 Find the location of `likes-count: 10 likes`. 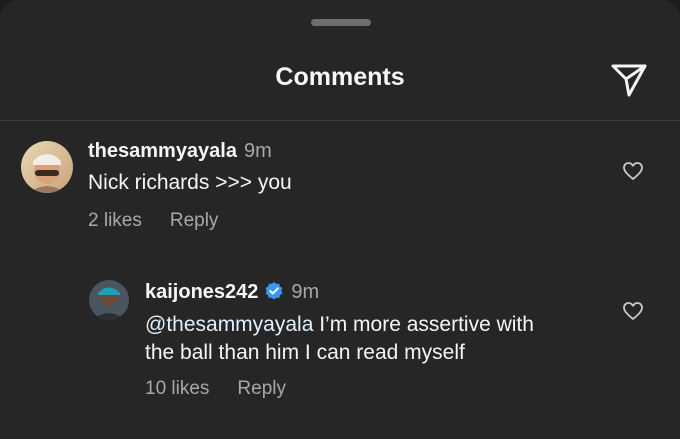

likes-count: 10 likes is located at coordinates (177, 388).